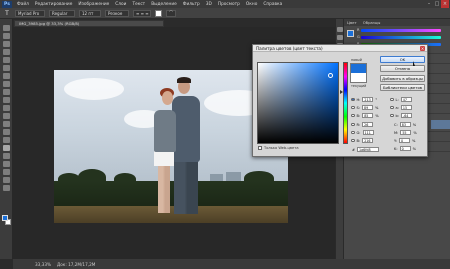 The image size is (450, 269). I want to click on radio-a, so click(392, 107).